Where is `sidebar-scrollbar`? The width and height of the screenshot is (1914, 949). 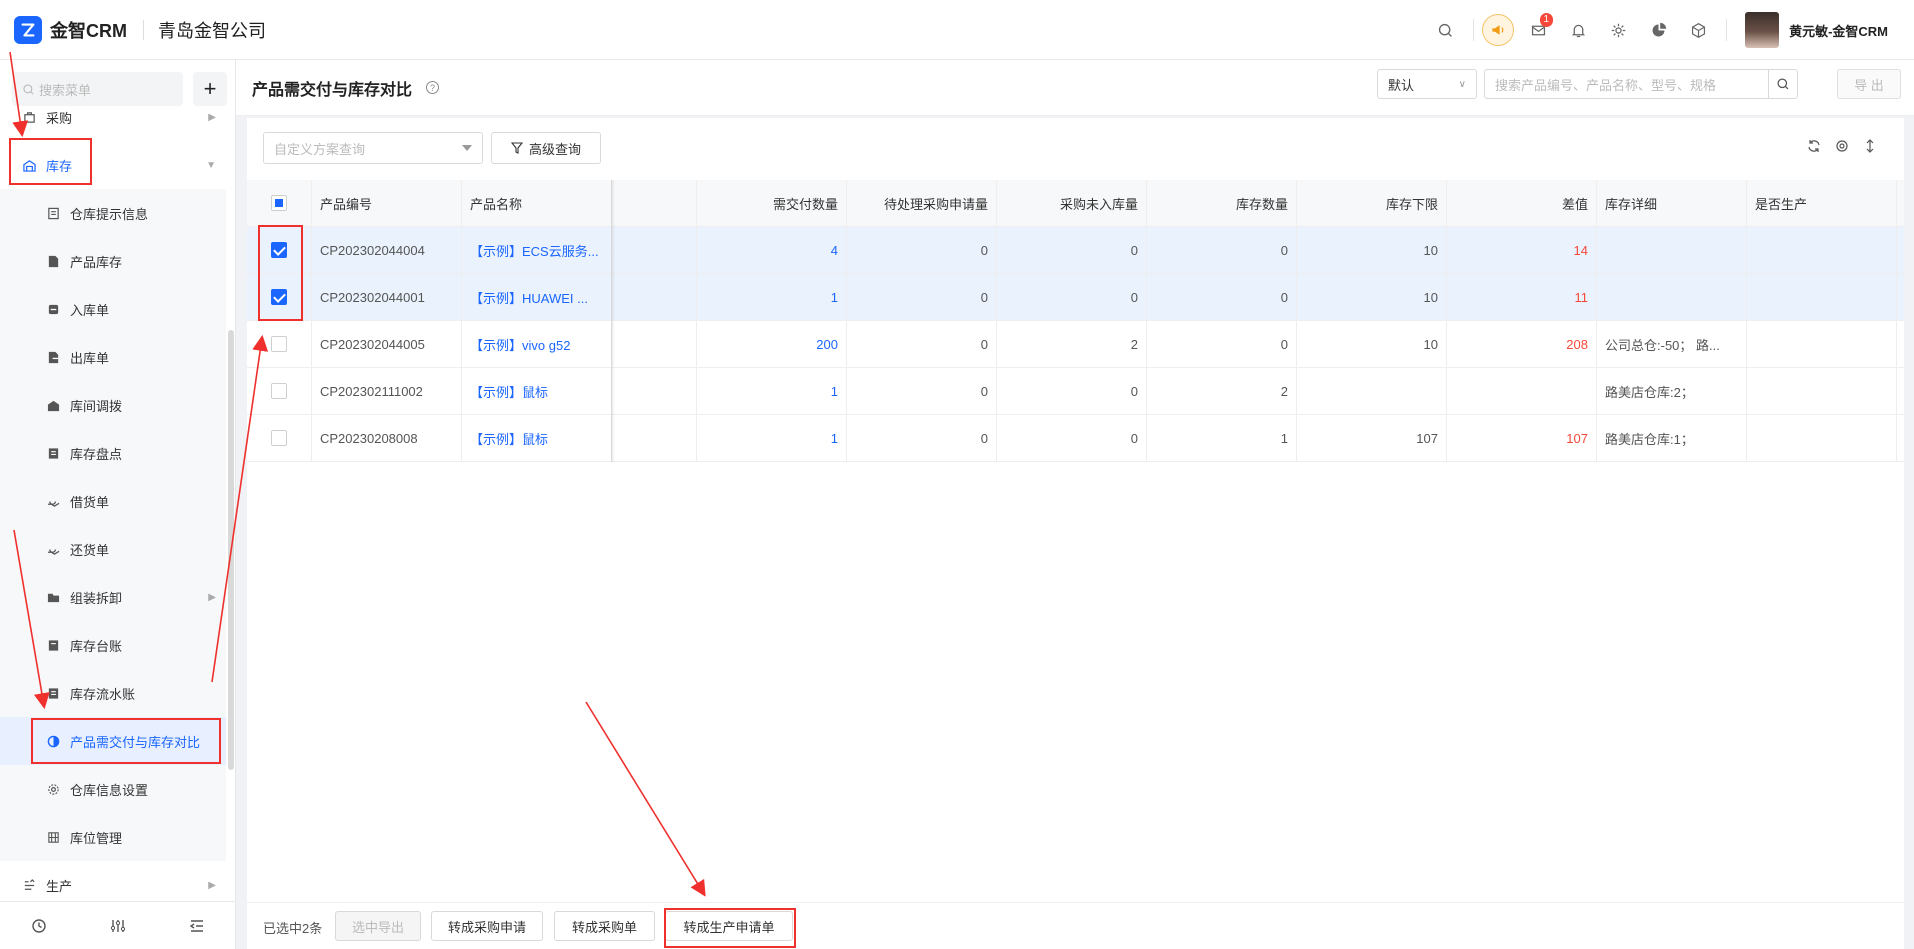 sidebar-scrollbar is located at coordinates (231, 550).